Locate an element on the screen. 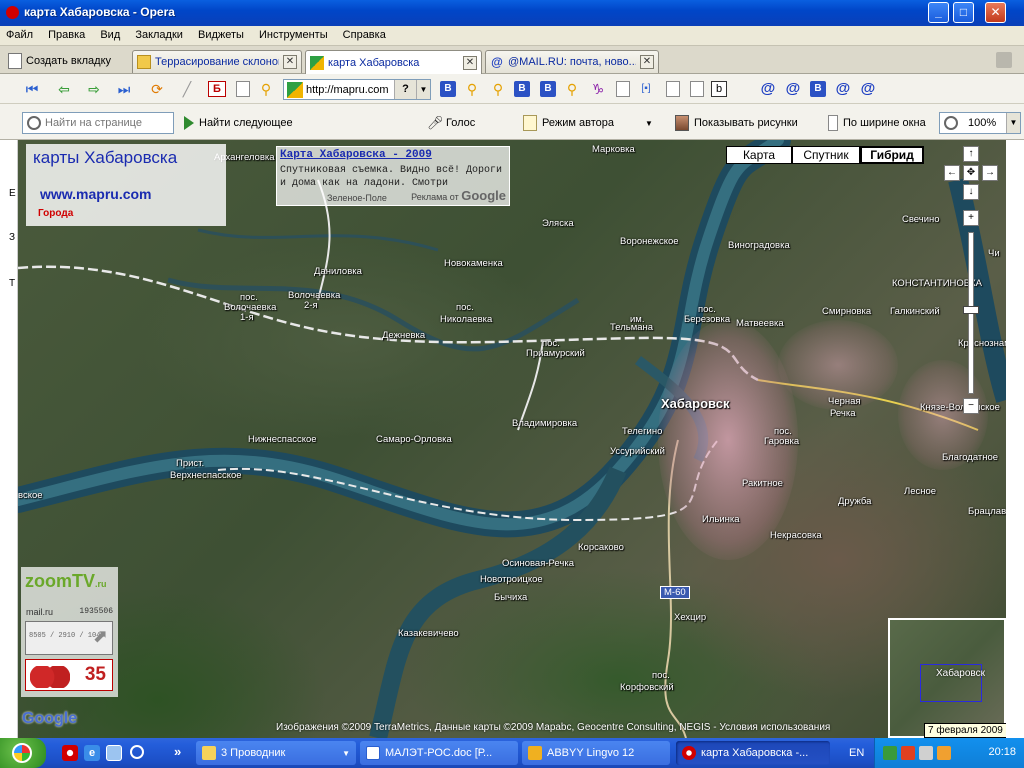 The image size is (1024, 768). horoscope-icon: ♑ is located at coordinates (598, 89).